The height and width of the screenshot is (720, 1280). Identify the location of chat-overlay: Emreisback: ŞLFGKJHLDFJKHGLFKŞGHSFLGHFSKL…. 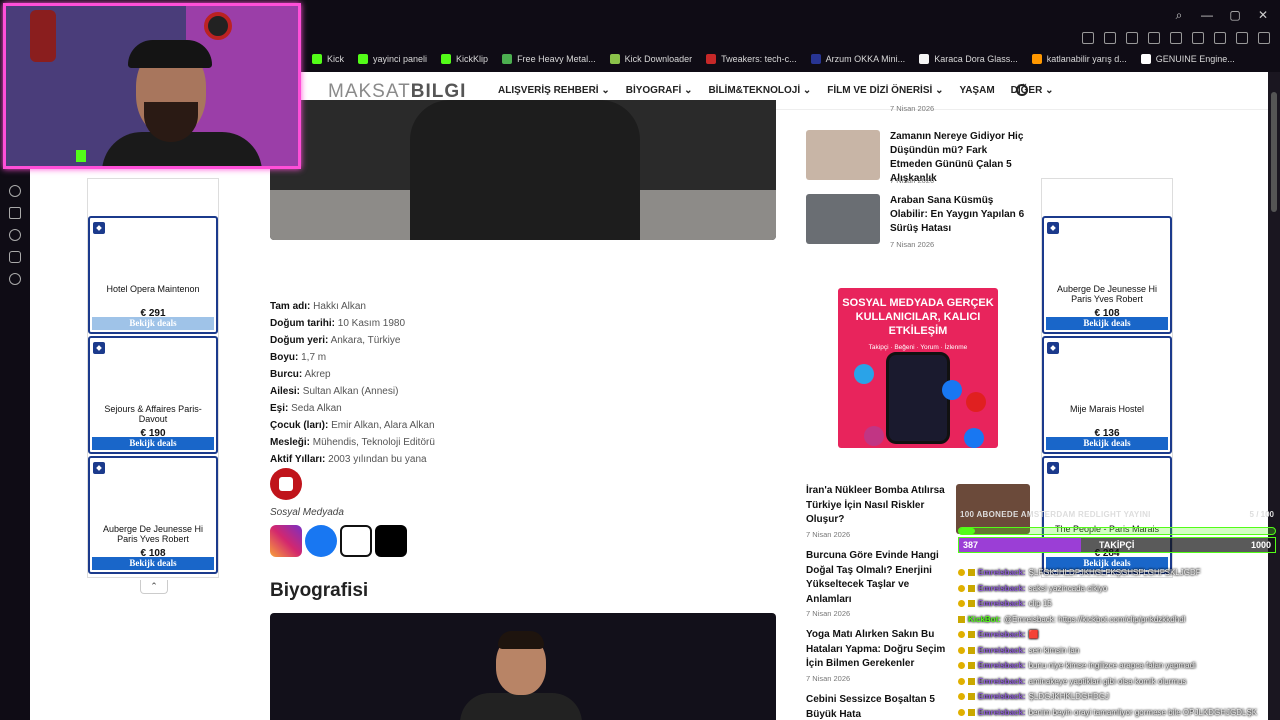
(1117, 642).